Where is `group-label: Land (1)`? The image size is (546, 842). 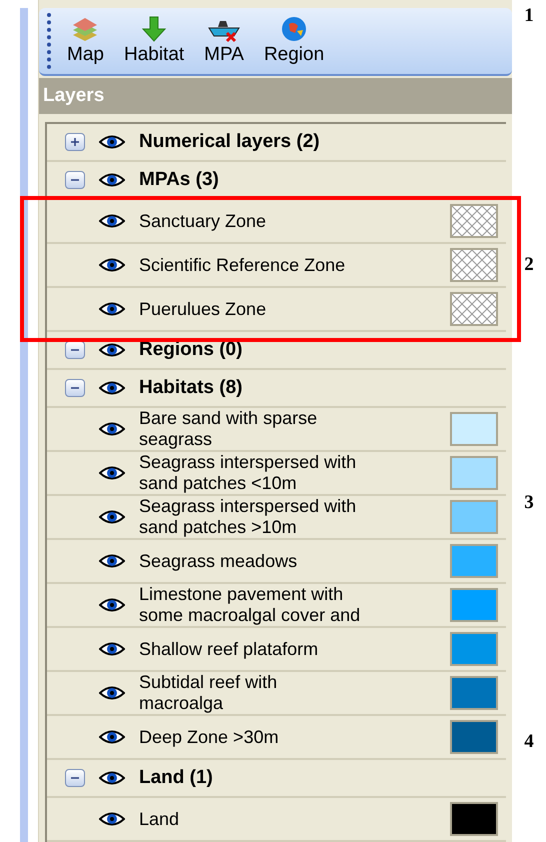 group-label: Land (1) is located at coordinates (176, 778).